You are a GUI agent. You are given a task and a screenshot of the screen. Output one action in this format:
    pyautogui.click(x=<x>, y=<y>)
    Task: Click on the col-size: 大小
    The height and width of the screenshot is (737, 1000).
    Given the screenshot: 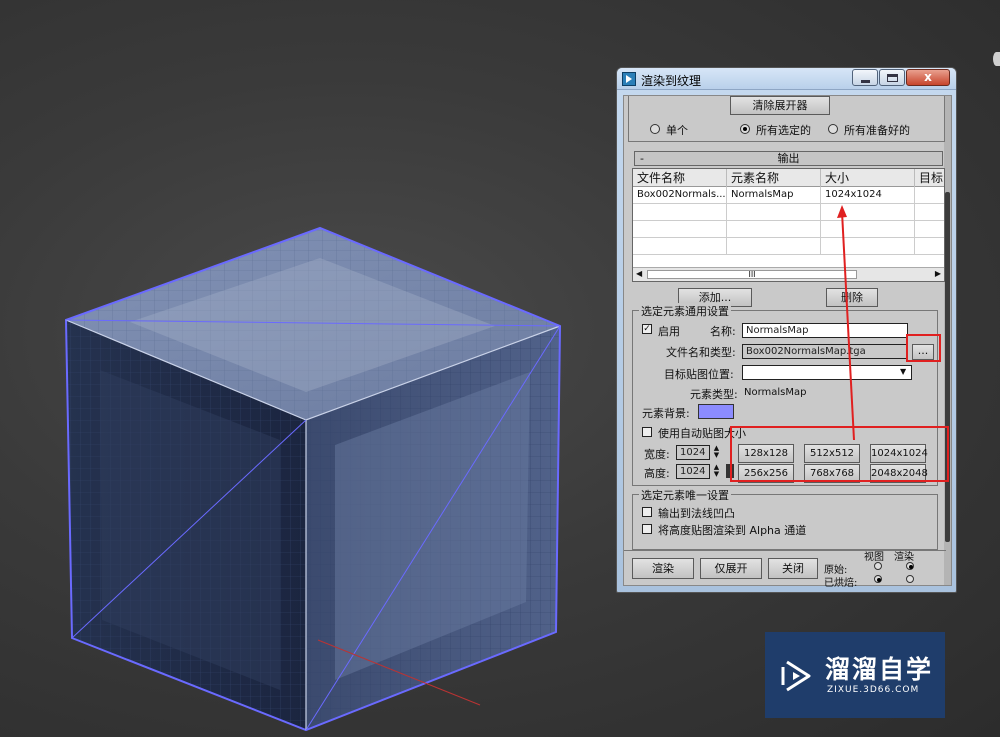 What is the action you would take?
    pyautogui.click(x=868, y=178)
    